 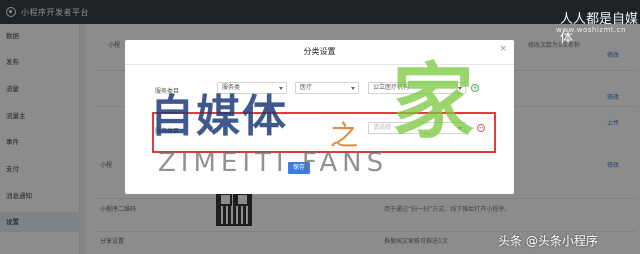 I want to click on watermark-bottom: 头条 @头条小程序, so click(x=548, y=241).